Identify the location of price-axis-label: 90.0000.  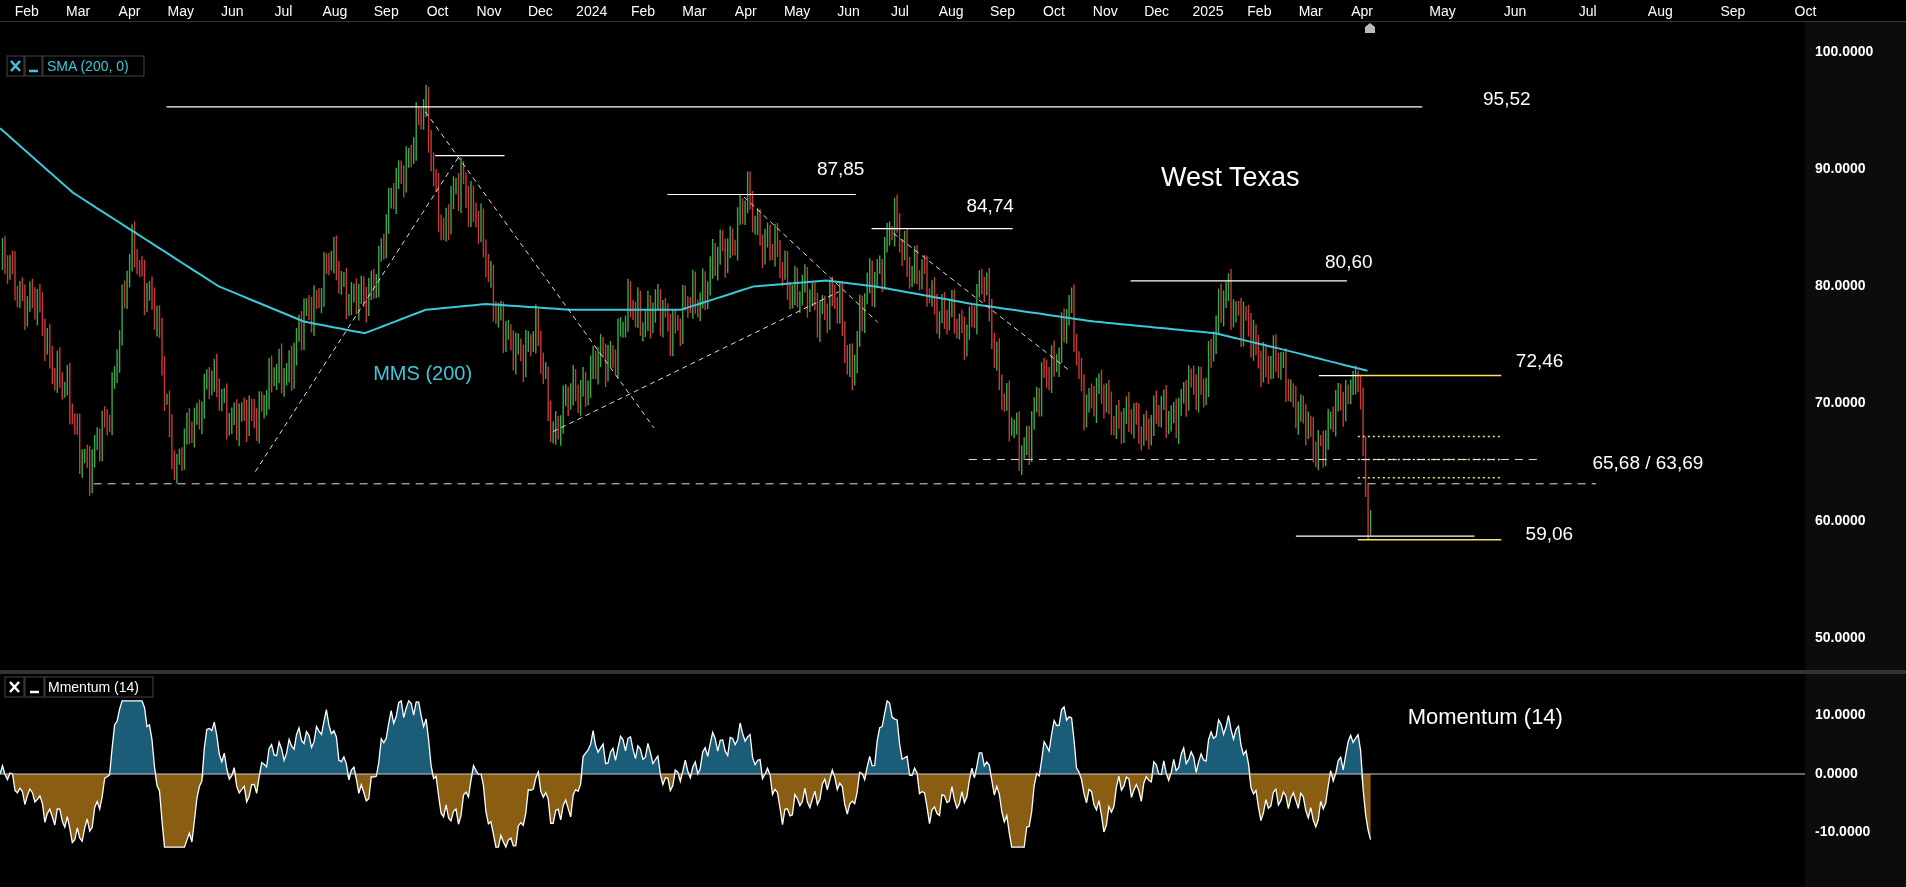
(1840, 167).